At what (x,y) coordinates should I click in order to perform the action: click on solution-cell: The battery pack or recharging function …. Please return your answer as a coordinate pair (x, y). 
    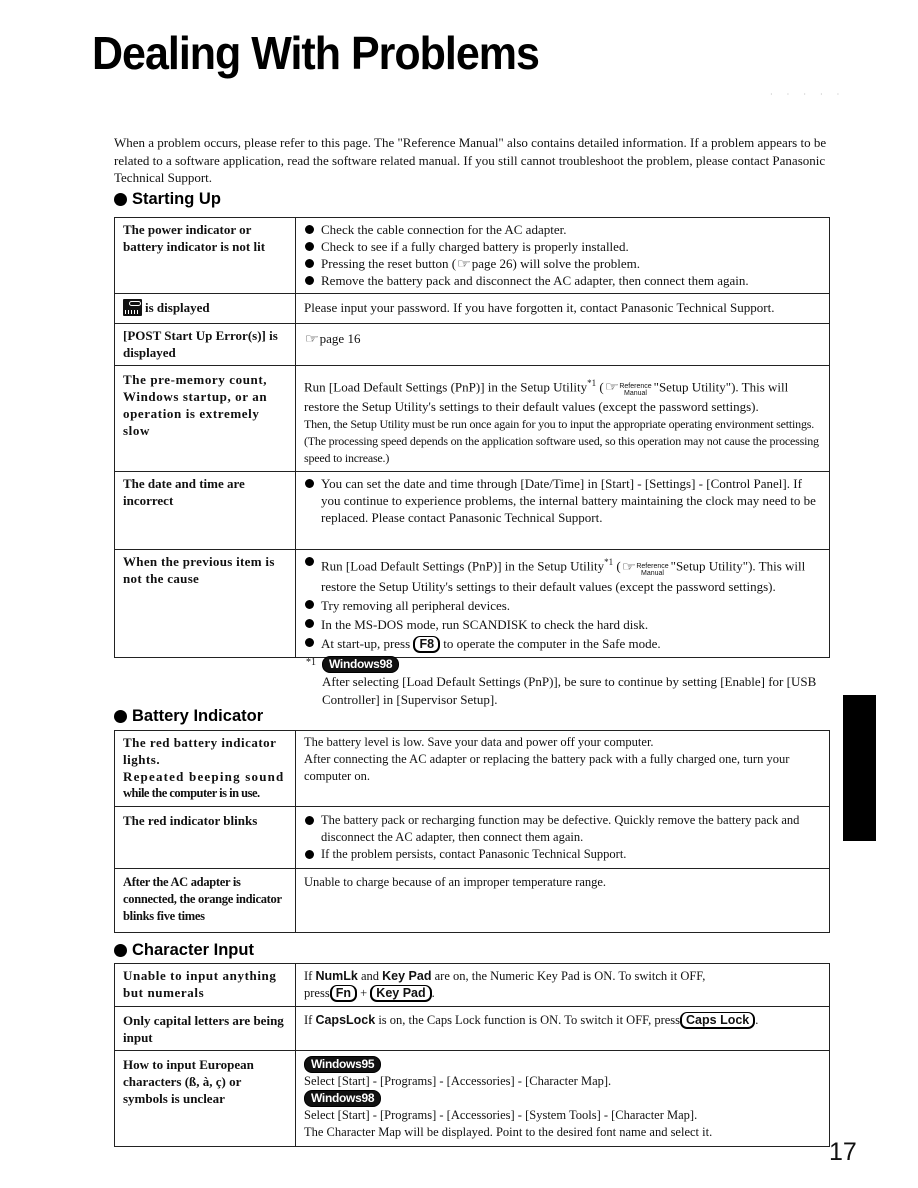
    Looking at the image, I should click on (562, 837).